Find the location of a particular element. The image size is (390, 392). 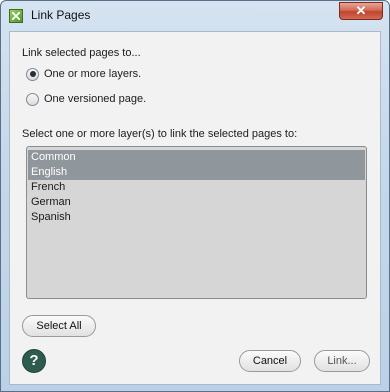

radio-button-selected is located at coordinates (32, 74).